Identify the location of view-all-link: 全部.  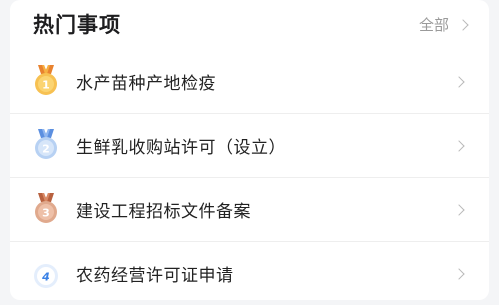
(443, 24).